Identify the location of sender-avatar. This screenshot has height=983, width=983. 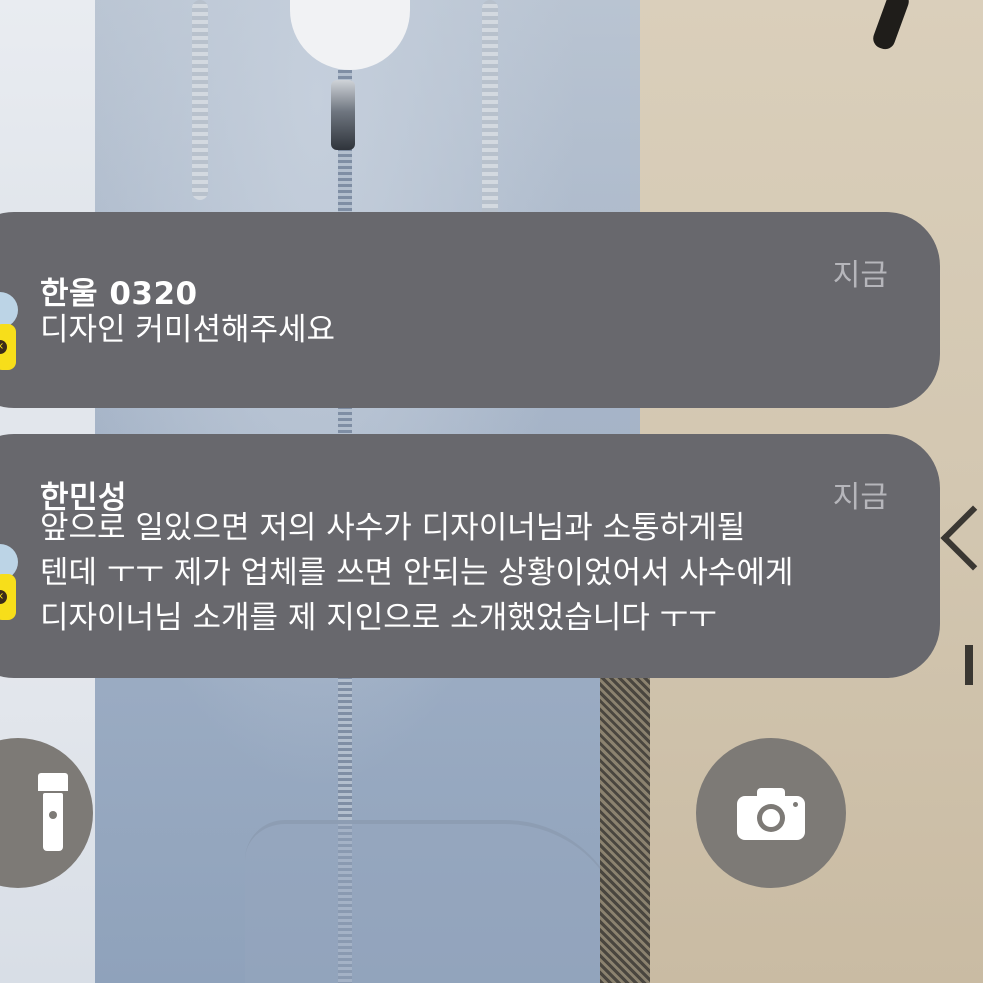
(9, 310).